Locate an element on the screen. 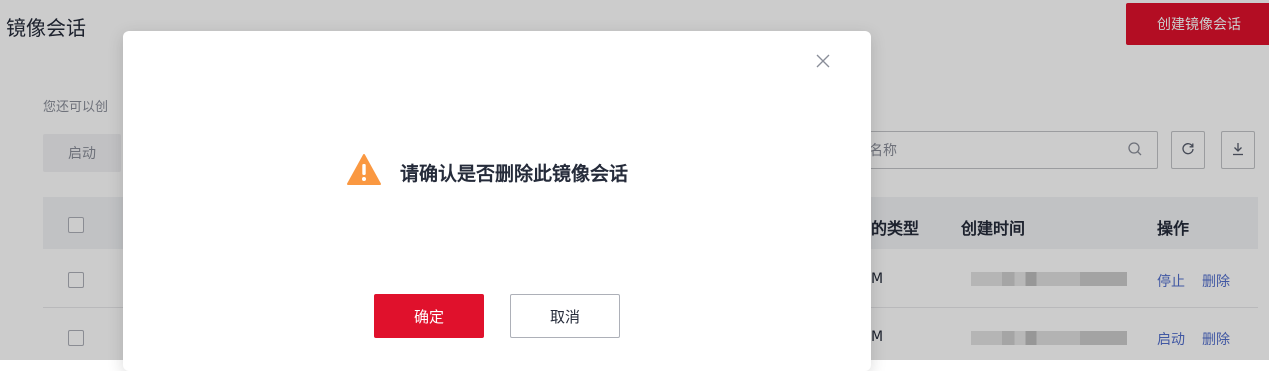 This screenshot has height=371, width=1269. cancel-button: 取消 is located at coordinates (565, 316).